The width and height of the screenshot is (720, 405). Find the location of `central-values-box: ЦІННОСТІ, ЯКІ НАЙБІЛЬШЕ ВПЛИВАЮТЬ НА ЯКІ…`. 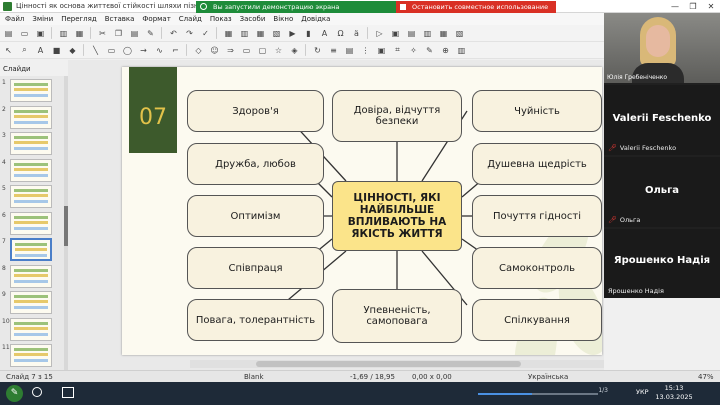

central-values-box: ЦІННОСТІ, ЯКІ НАЙБІЛЬШЕ ВПЛИВАЮТЬ НА ЯКІ… is located at coordinates (397, 216).